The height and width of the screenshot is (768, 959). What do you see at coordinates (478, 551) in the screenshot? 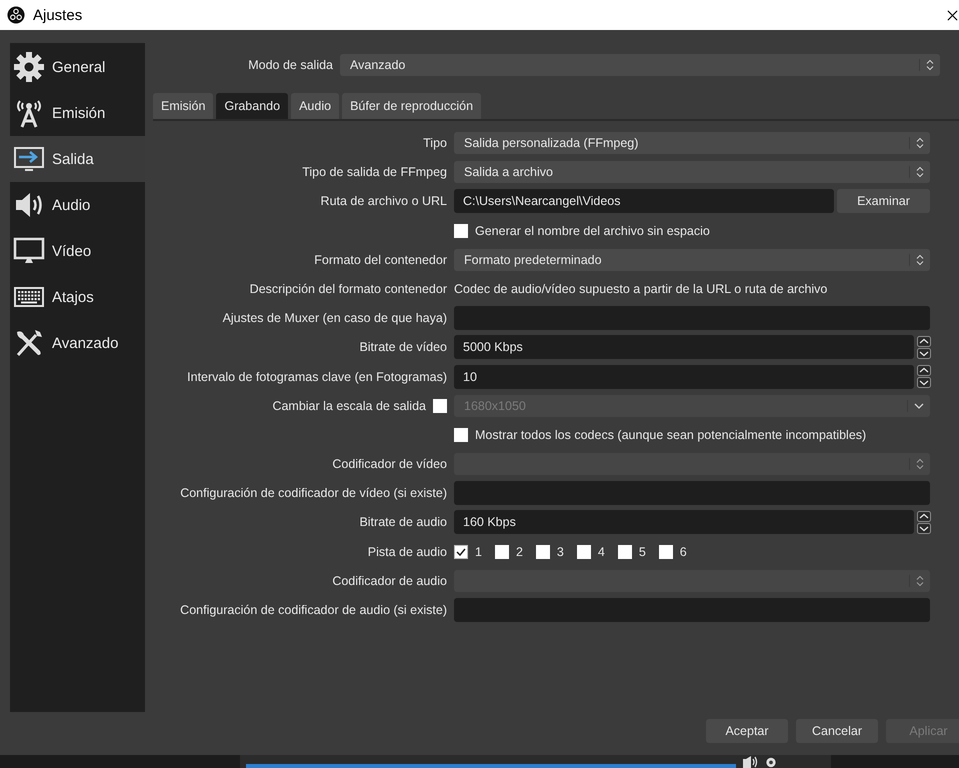
I see `checkbox-label: 1` at bounding box center [478, 551].